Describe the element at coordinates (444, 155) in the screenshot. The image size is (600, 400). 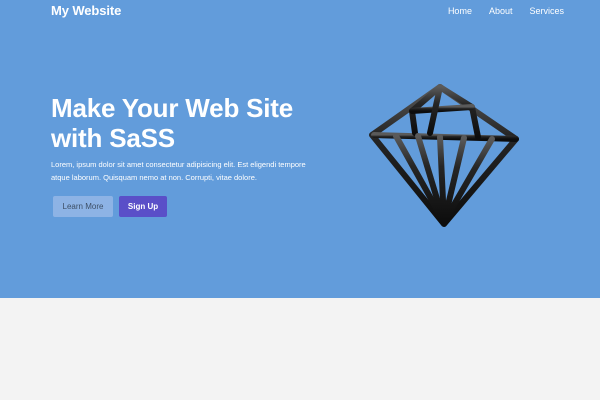
I see `diamond-icon` at that location.